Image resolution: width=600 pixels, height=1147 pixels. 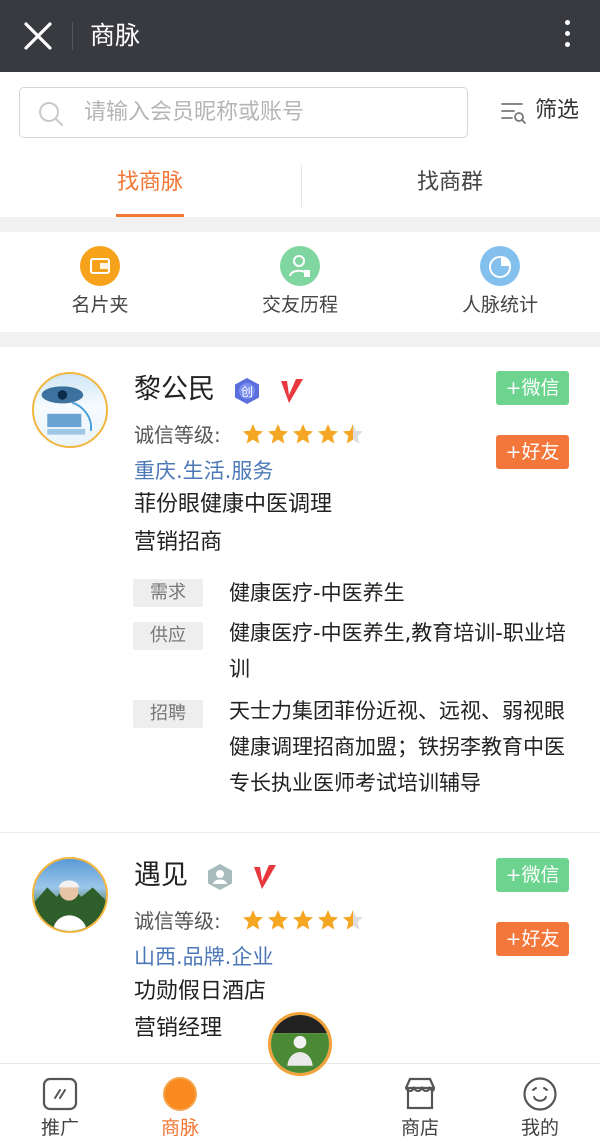 I want to click on filter-label: 筛选, so click(x=557, y=110).